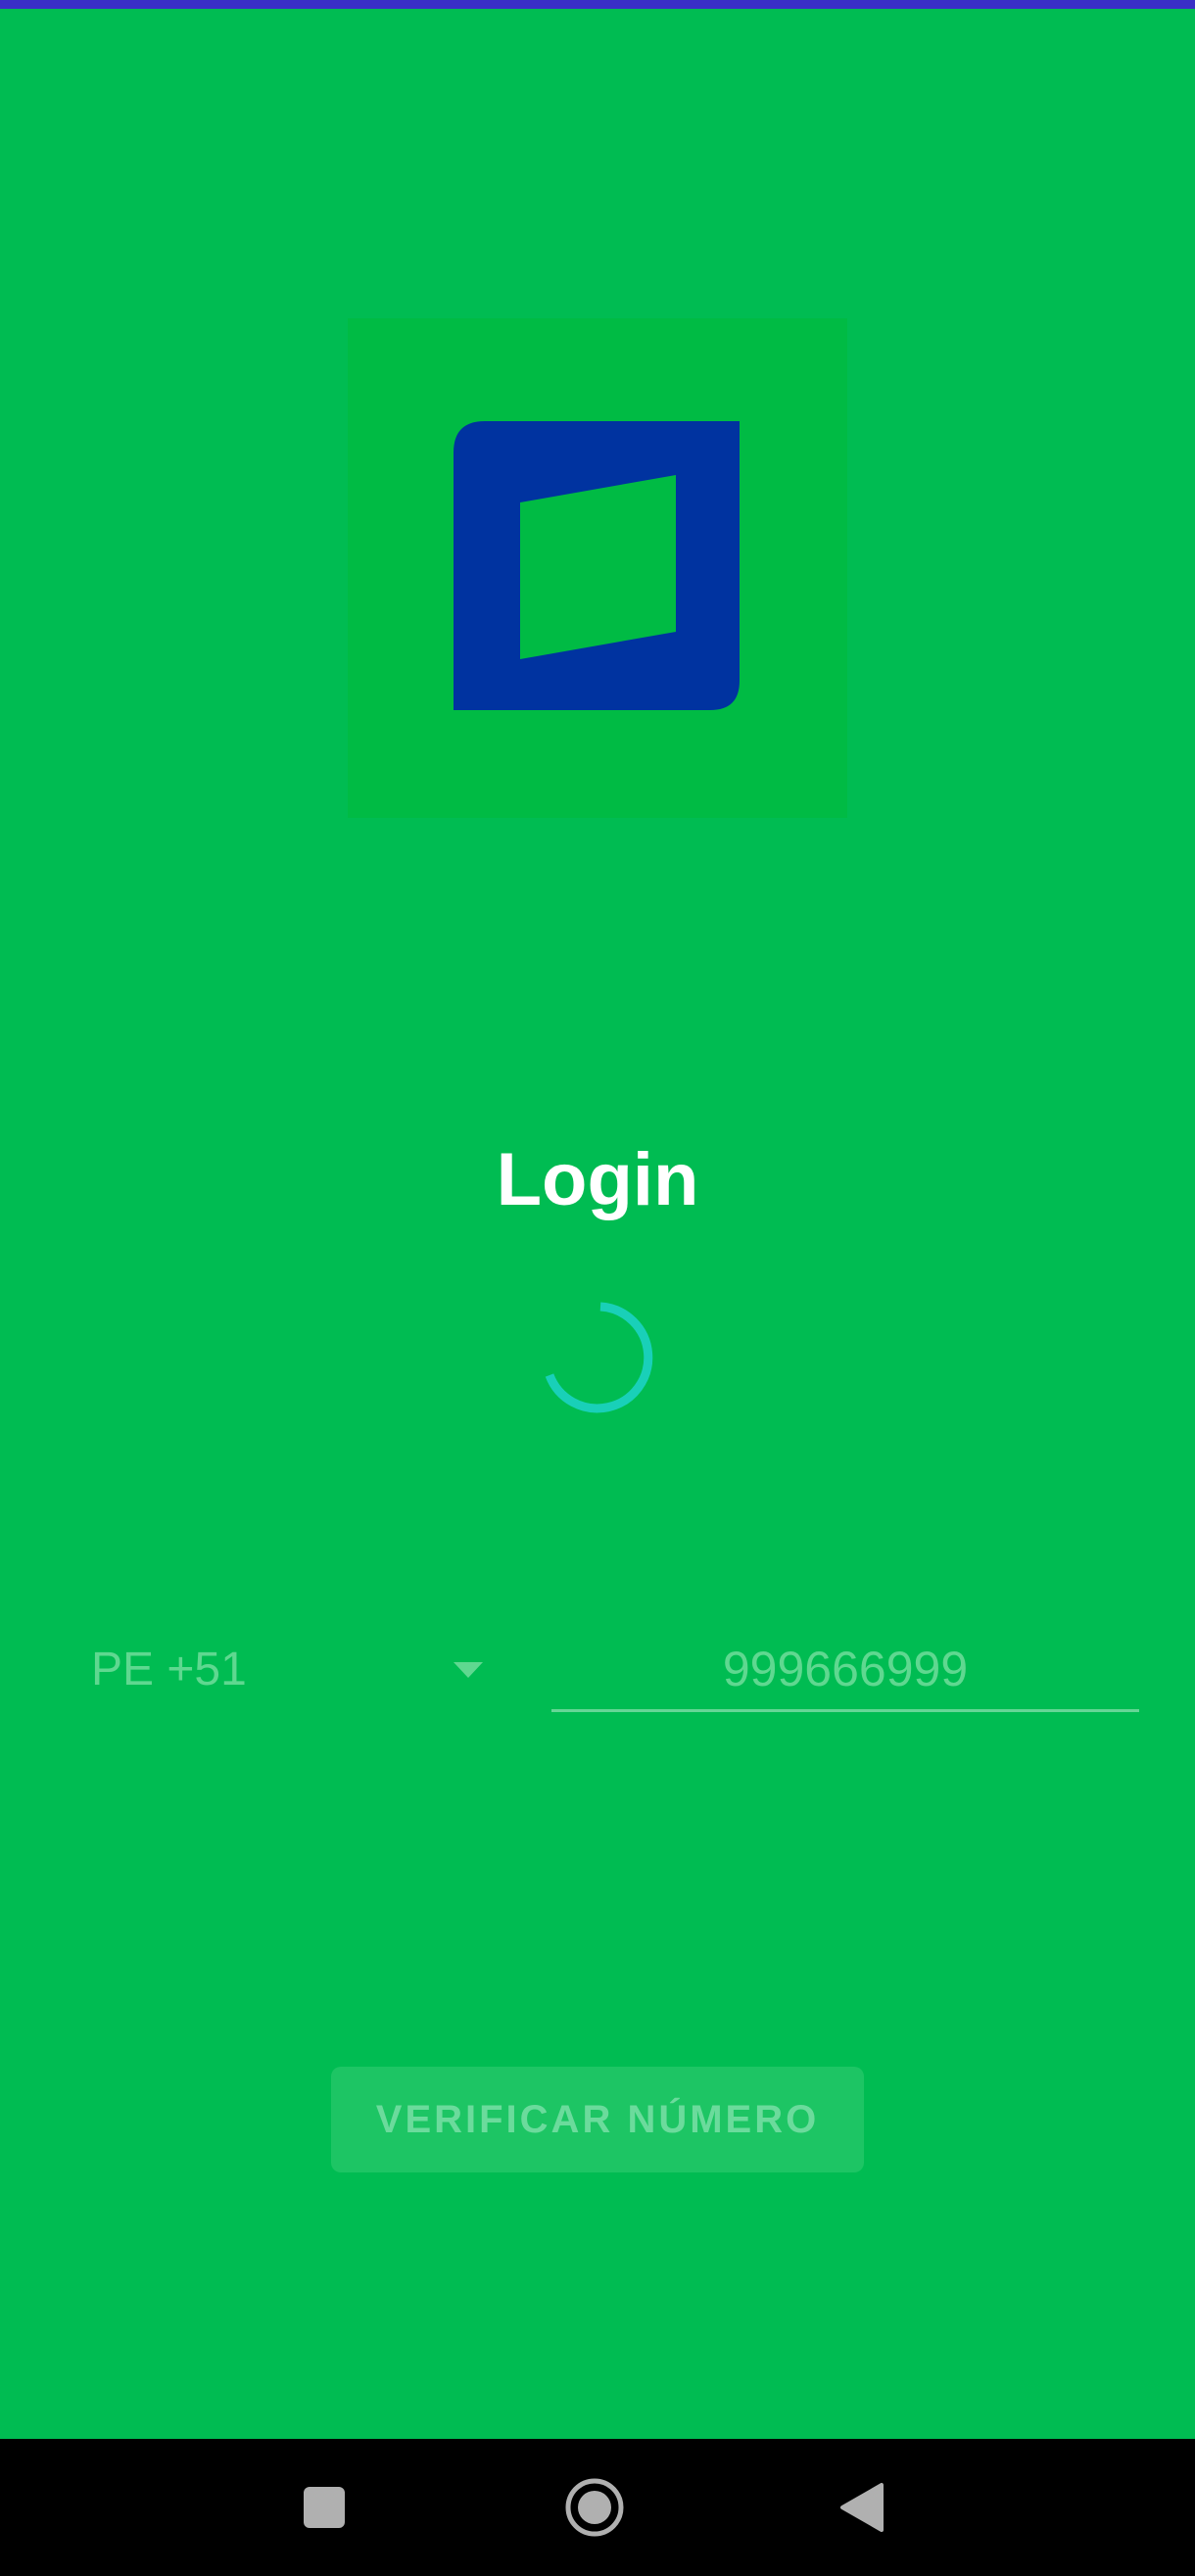  I want to click on recents-button, so click(324, 2507).